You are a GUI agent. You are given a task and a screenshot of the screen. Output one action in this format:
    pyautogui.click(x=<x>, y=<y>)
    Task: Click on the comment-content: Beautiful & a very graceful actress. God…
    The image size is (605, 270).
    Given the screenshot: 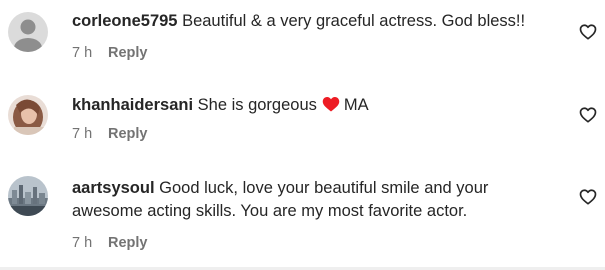 What is the action you would take?
    pyautogui.click(x=354, y=21)
    